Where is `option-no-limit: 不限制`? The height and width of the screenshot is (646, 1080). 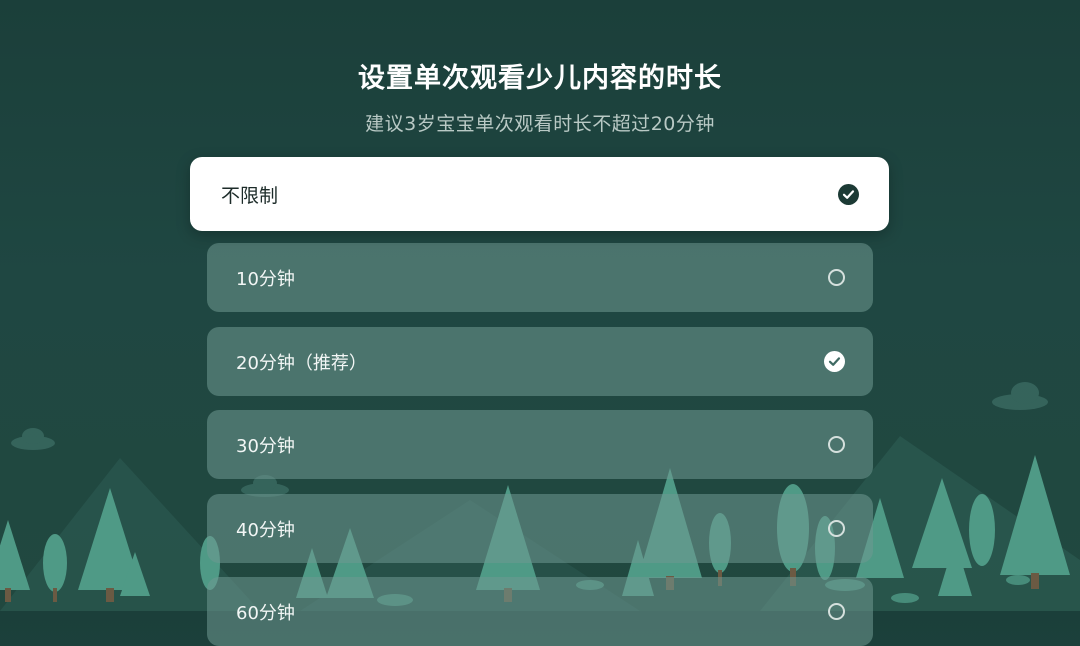 option-no-limit: 不限制 is located at coordinates (539, 194).